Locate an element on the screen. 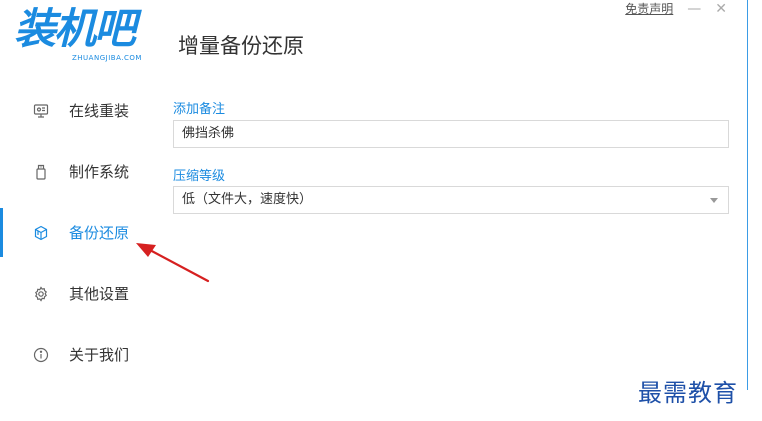 This screenshot has width=762, height=421. close-button: ✕ is located at coordinates (721, 9).